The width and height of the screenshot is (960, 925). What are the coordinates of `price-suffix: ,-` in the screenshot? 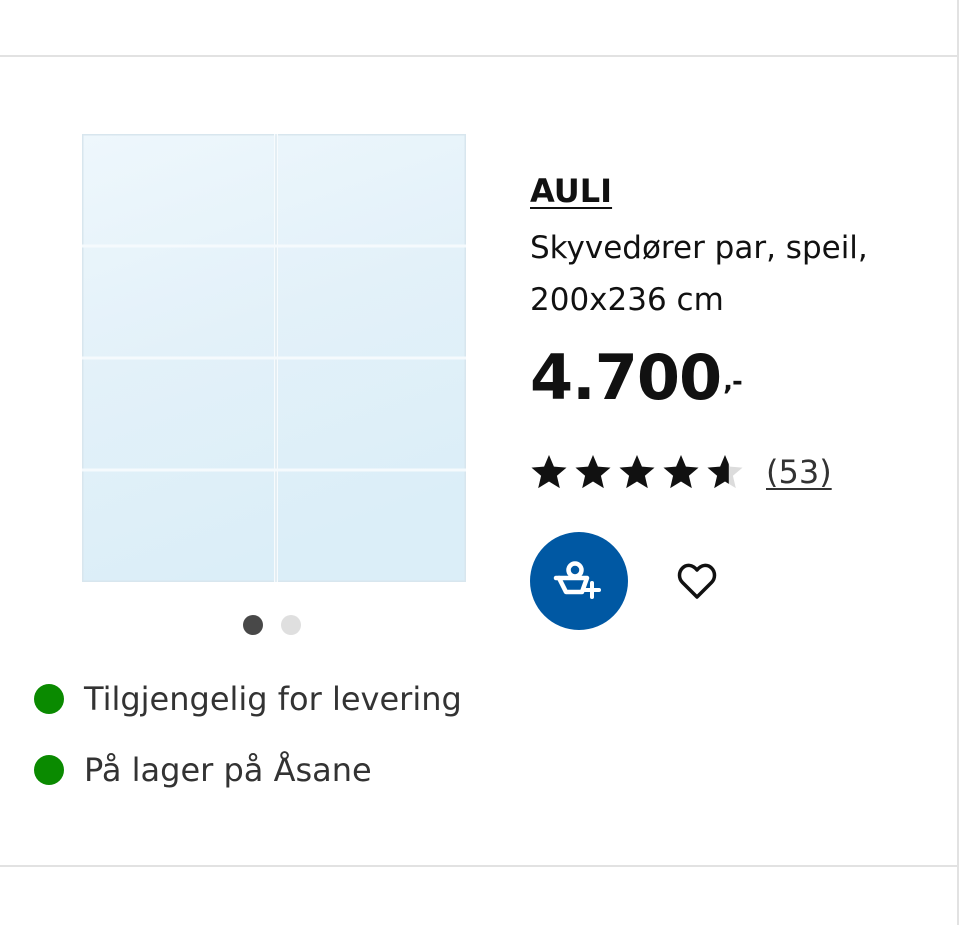 It's located at (733, 382).